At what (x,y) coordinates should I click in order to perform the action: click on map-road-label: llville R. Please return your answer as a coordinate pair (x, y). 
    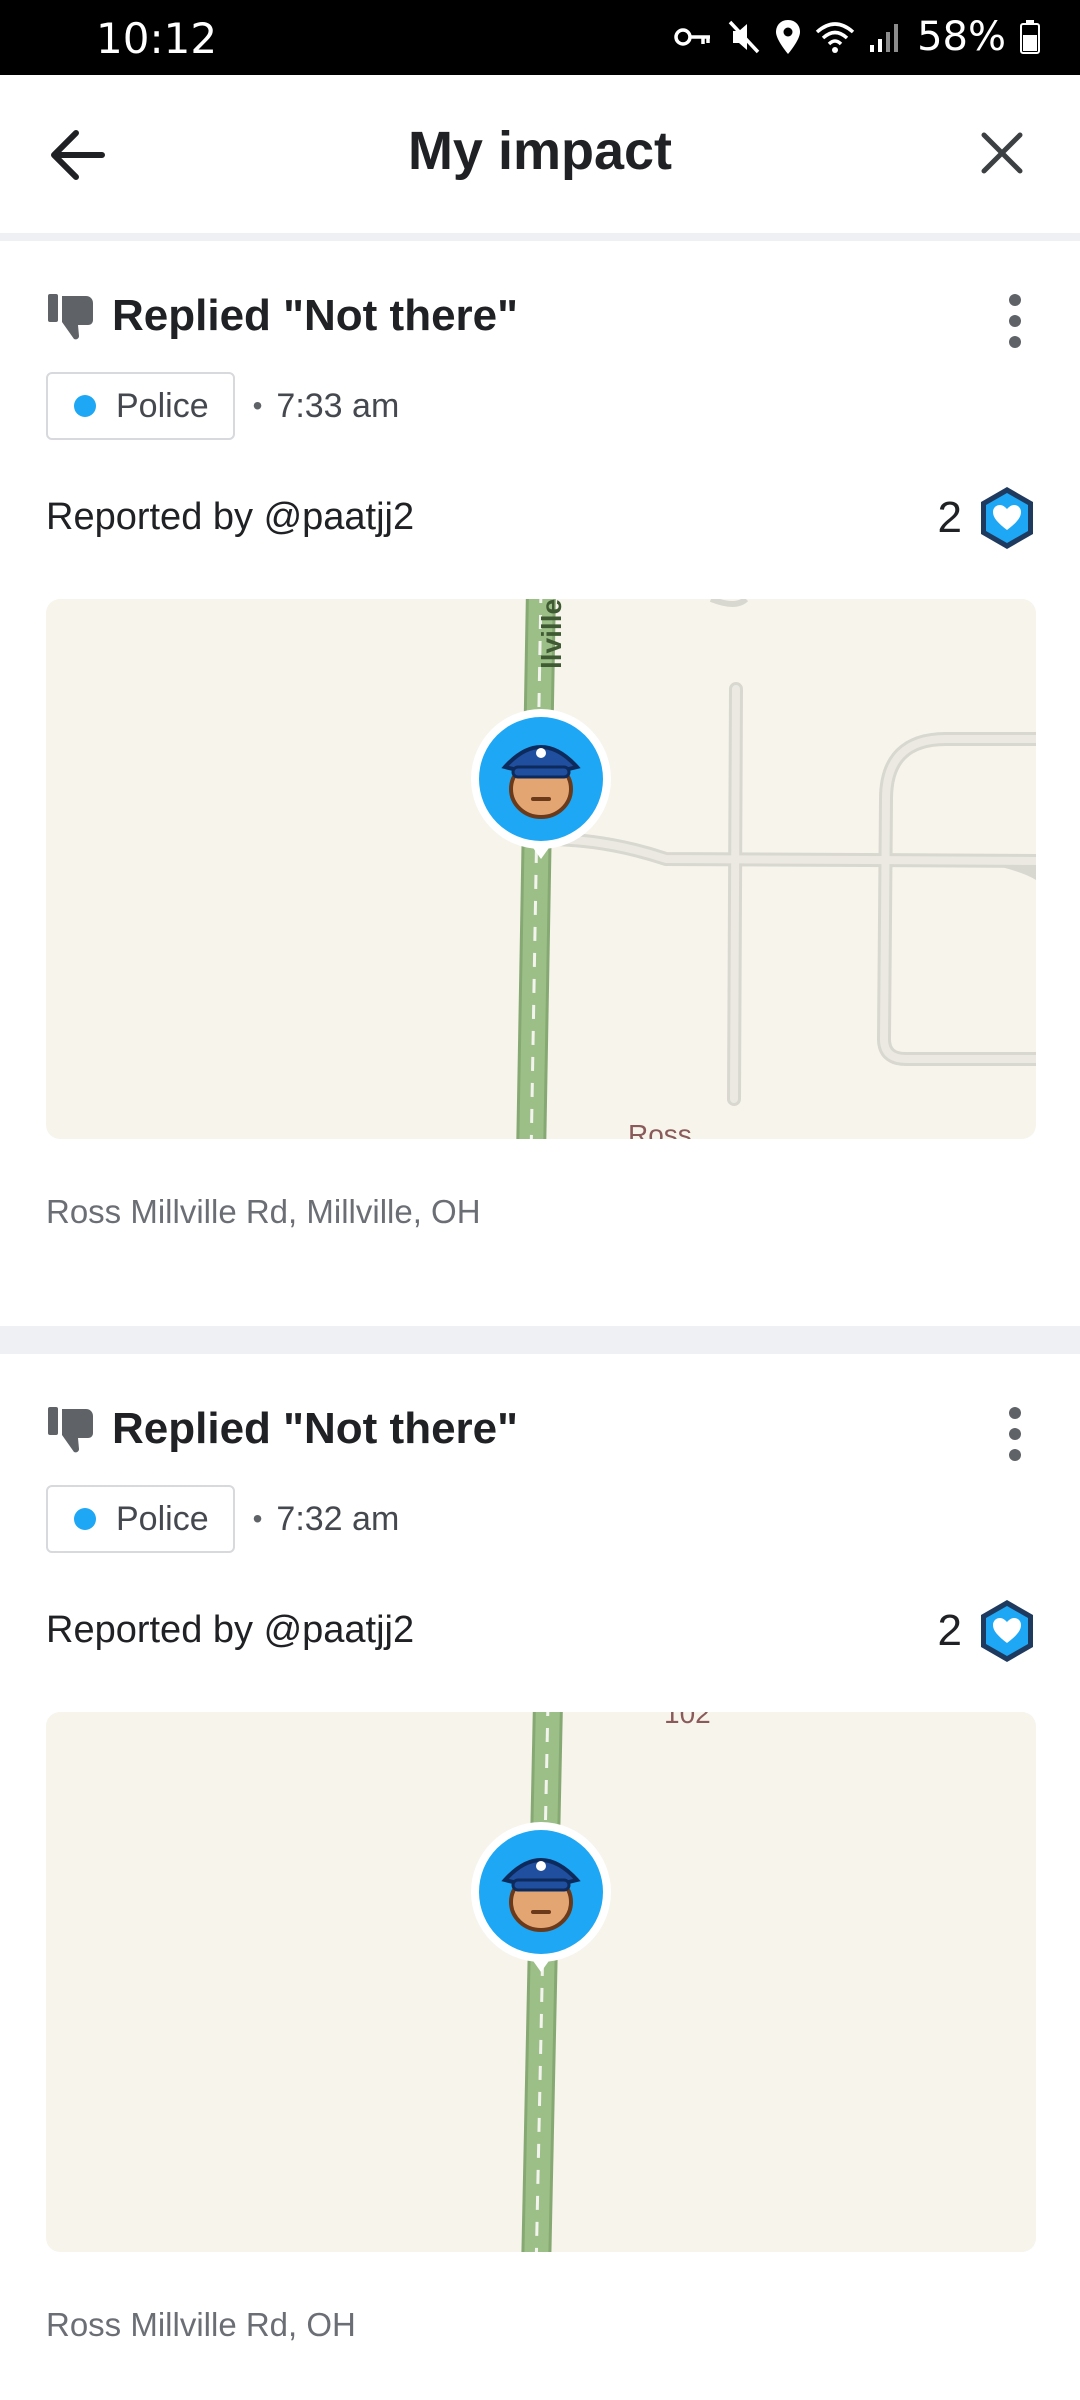
    Looking at the image, I should click on (551, 634).